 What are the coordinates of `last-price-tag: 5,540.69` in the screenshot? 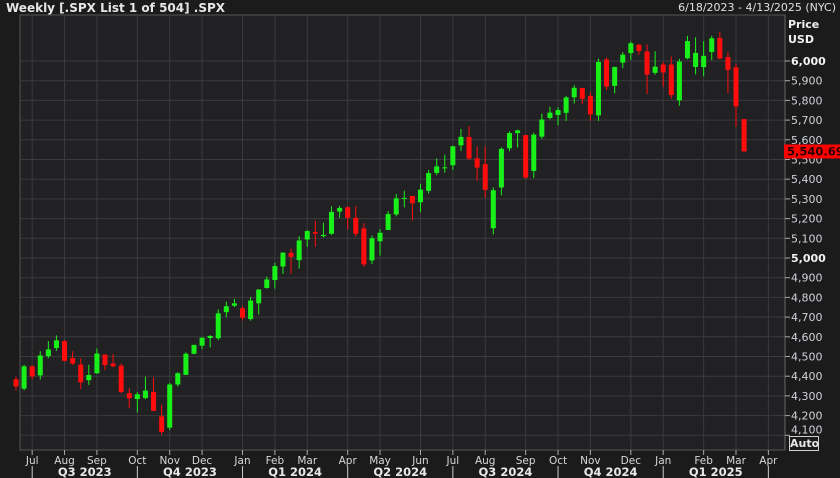 It's located at (812, 151).